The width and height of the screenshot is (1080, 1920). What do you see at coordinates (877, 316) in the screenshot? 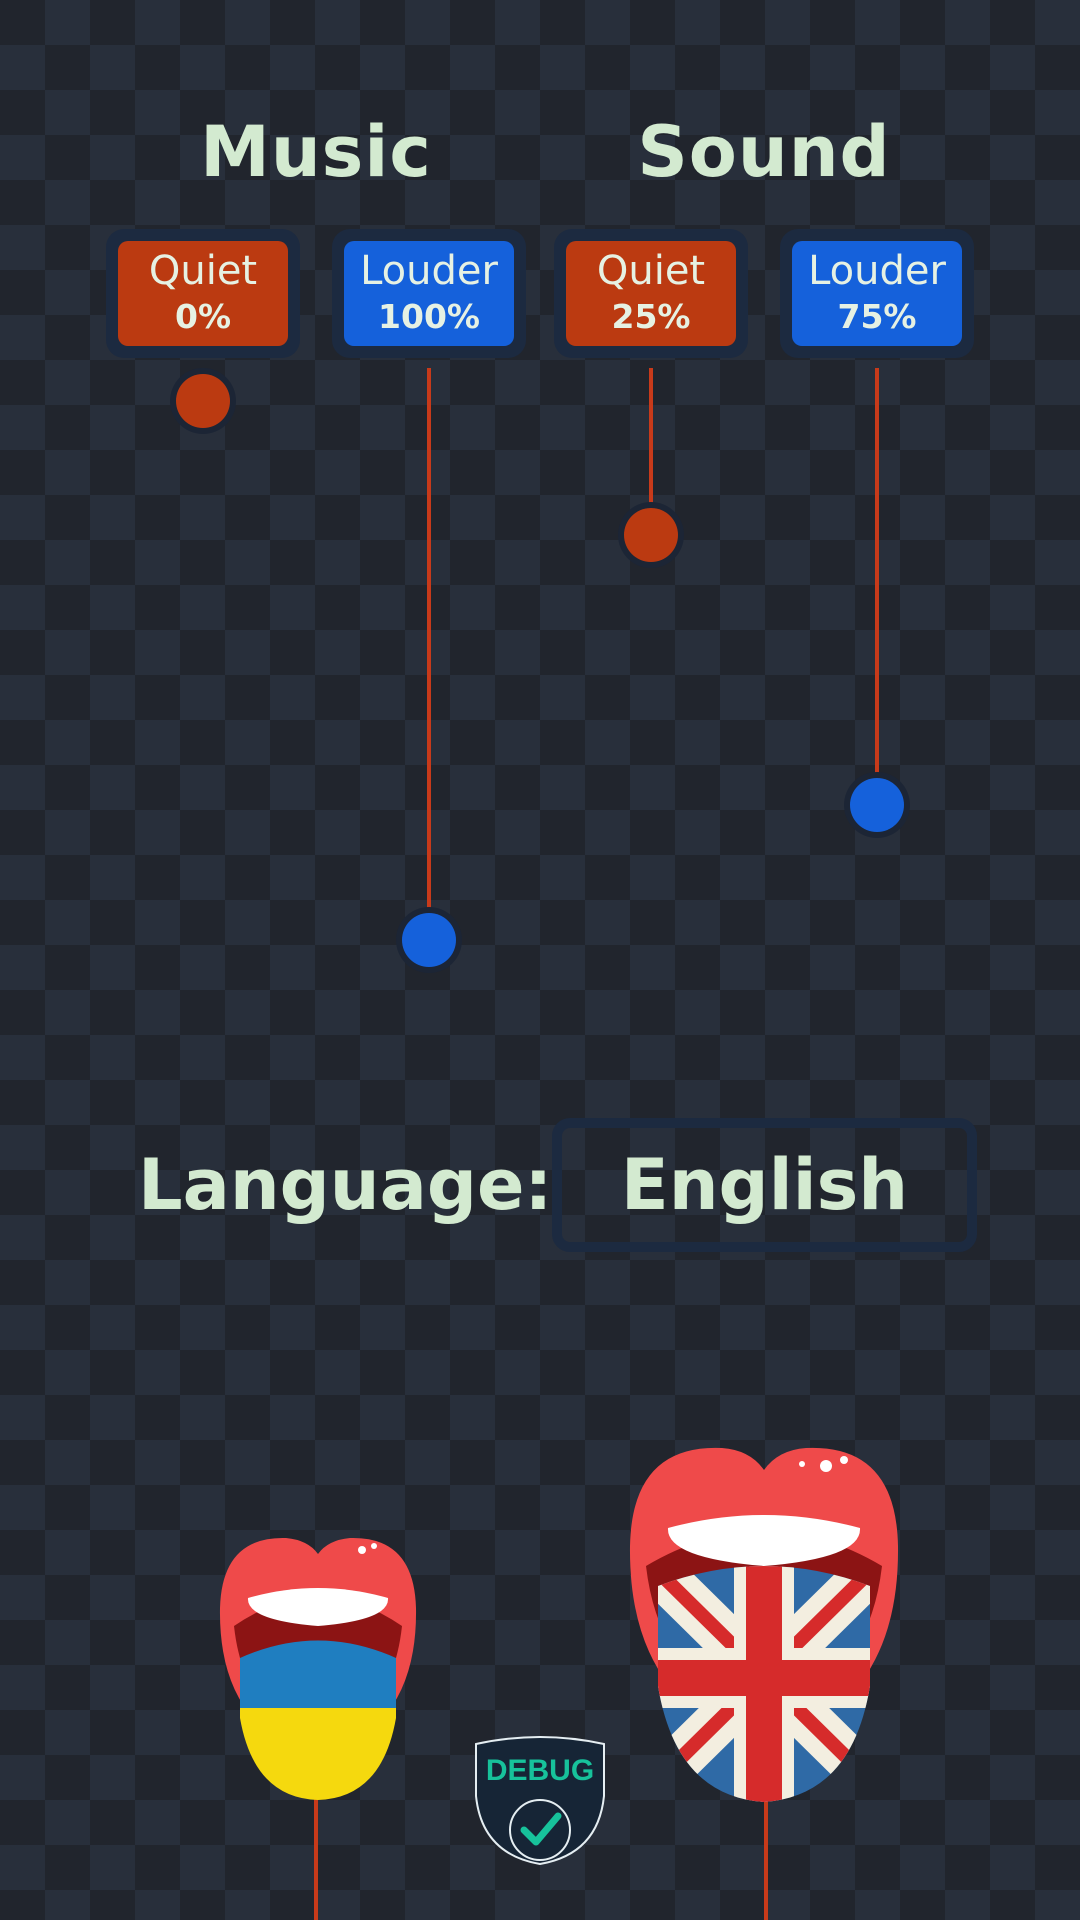
I see `sound-louder-value: 75%` at bounding box center [877, 316].